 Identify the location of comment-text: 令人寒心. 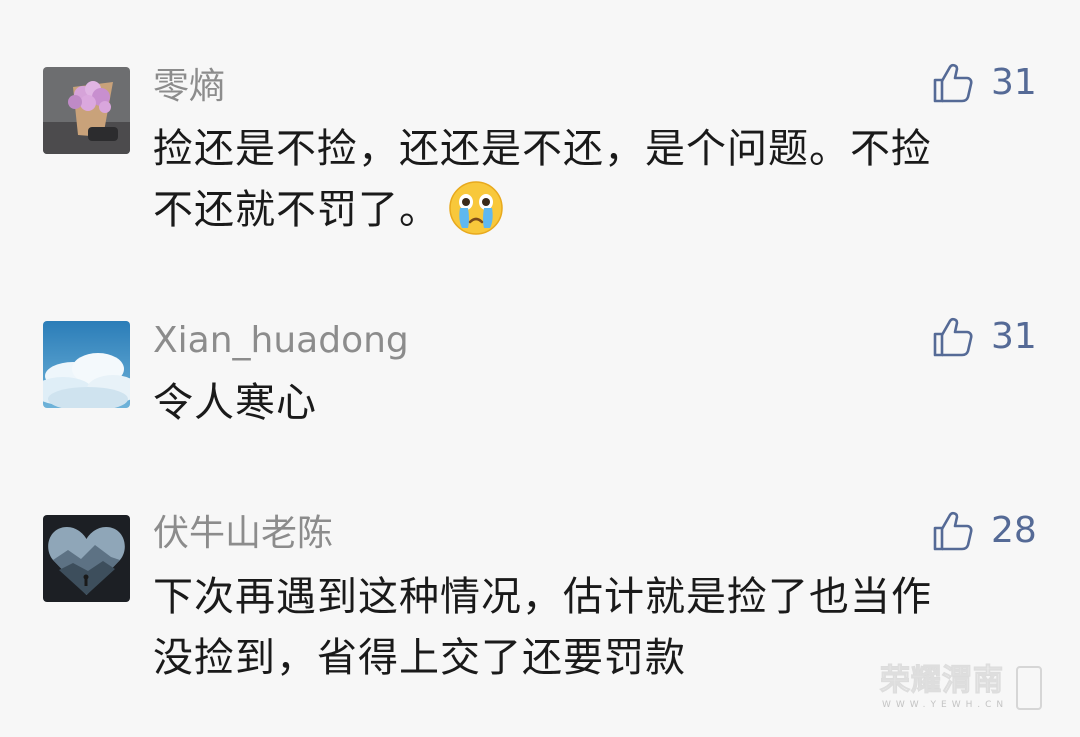
(583, 403).